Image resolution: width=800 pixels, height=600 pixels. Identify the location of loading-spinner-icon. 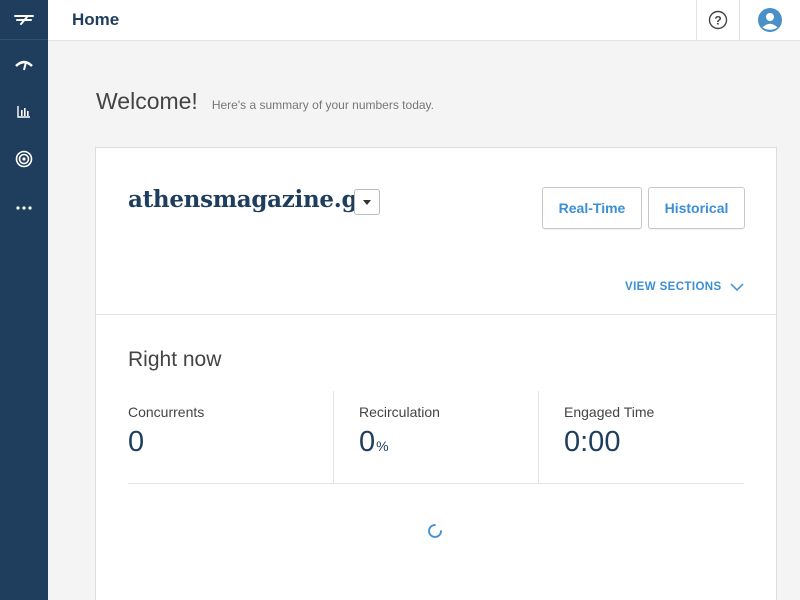
(435, 531).